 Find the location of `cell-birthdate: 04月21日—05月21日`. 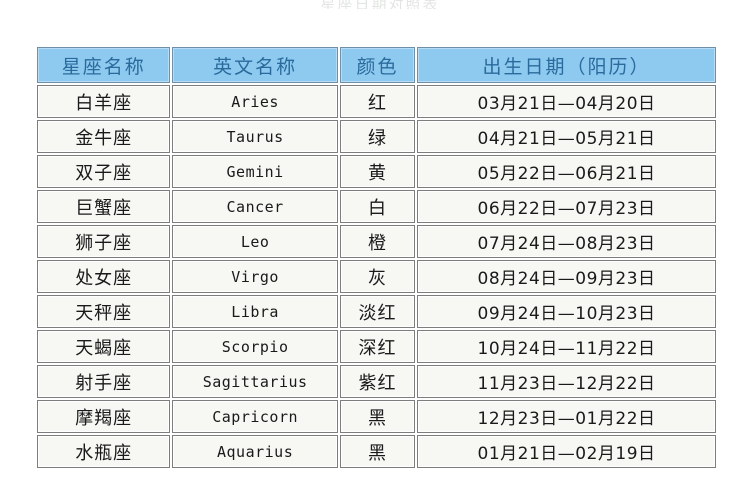

cell-birthdate: 04月21日—05月21日 is located at coordinates (566, 136).